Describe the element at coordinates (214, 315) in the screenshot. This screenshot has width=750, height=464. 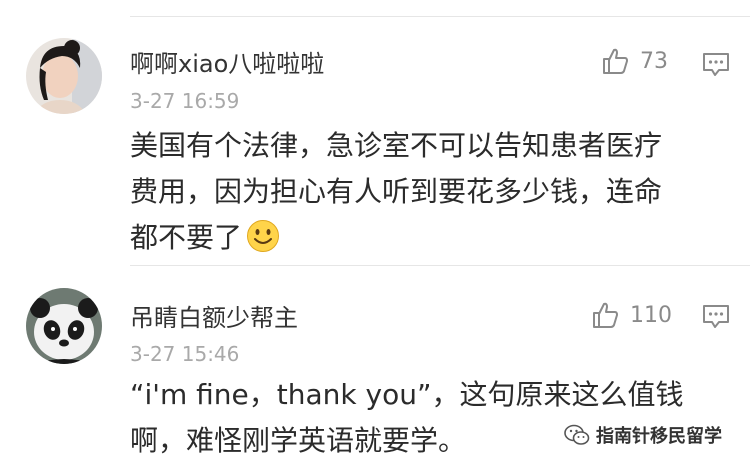
I see `username: 吊睛白额少帮主` at that location.